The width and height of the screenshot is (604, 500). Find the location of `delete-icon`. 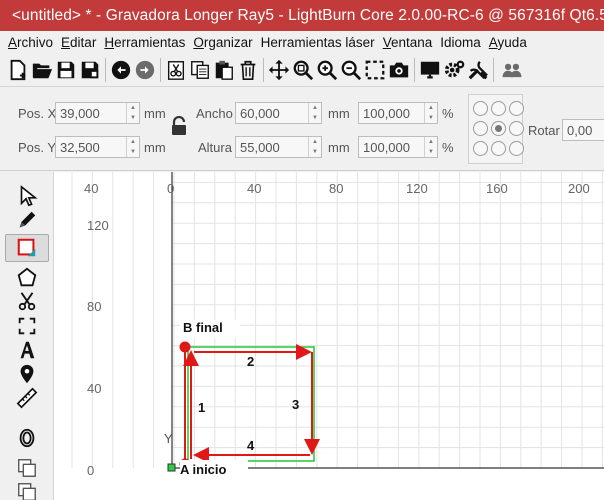

delete-icon is located at coordinates (248, 70).